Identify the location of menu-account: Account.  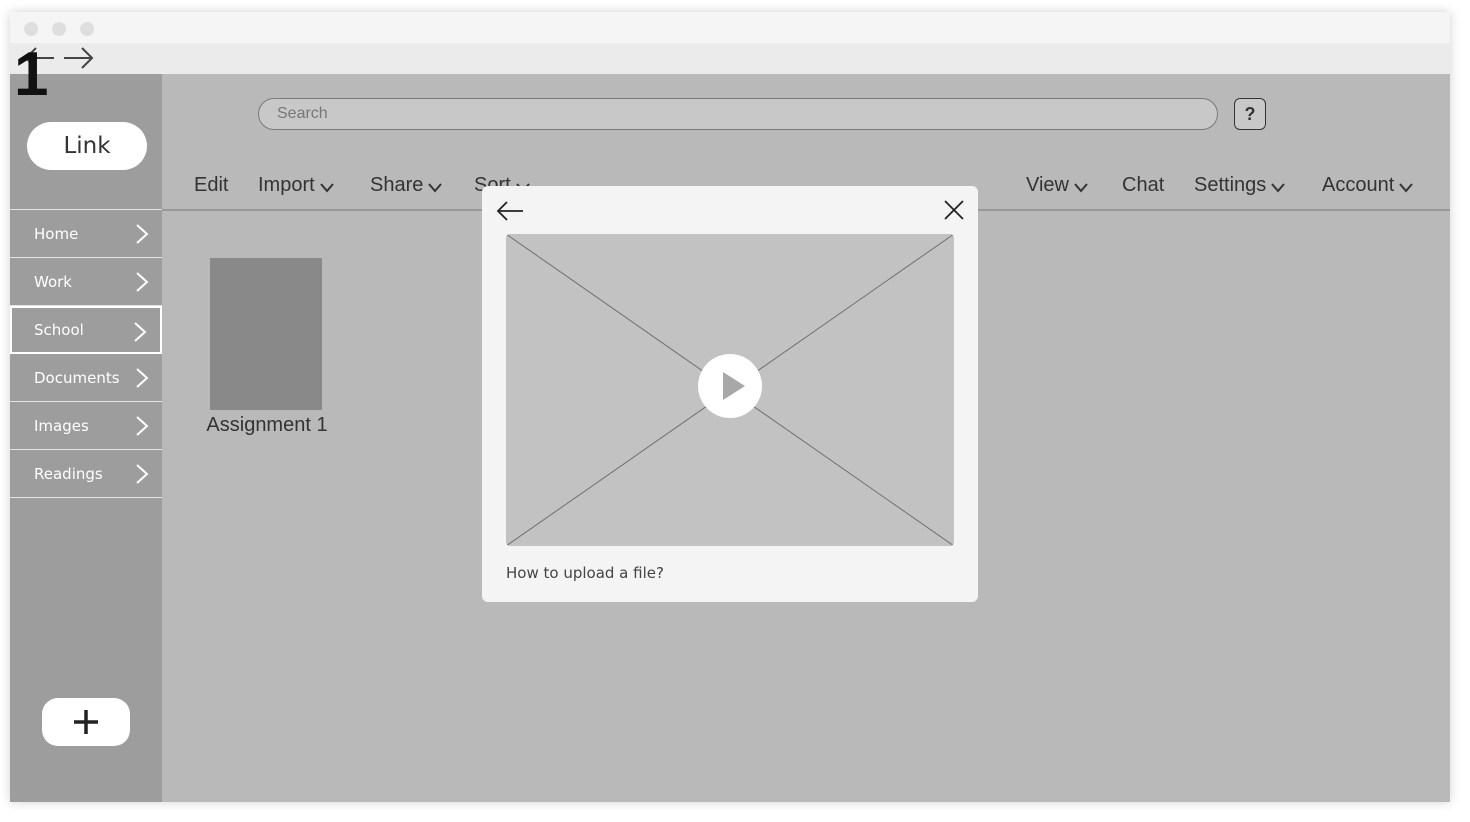
(1368, 185).